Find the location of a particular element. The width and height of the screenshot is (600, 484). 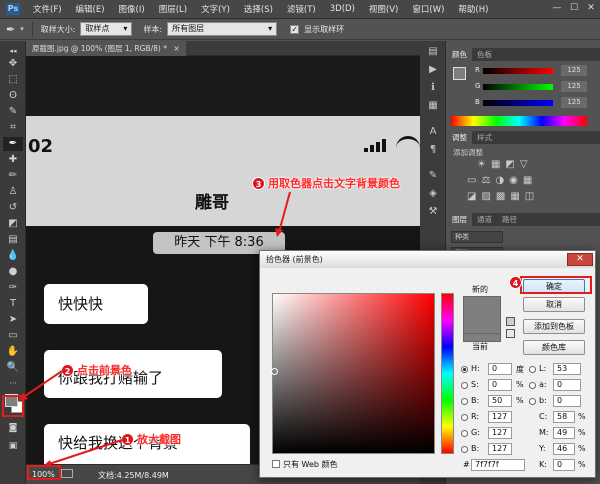

hex-input: 7f7f7f is located at coordinates (498, 465).